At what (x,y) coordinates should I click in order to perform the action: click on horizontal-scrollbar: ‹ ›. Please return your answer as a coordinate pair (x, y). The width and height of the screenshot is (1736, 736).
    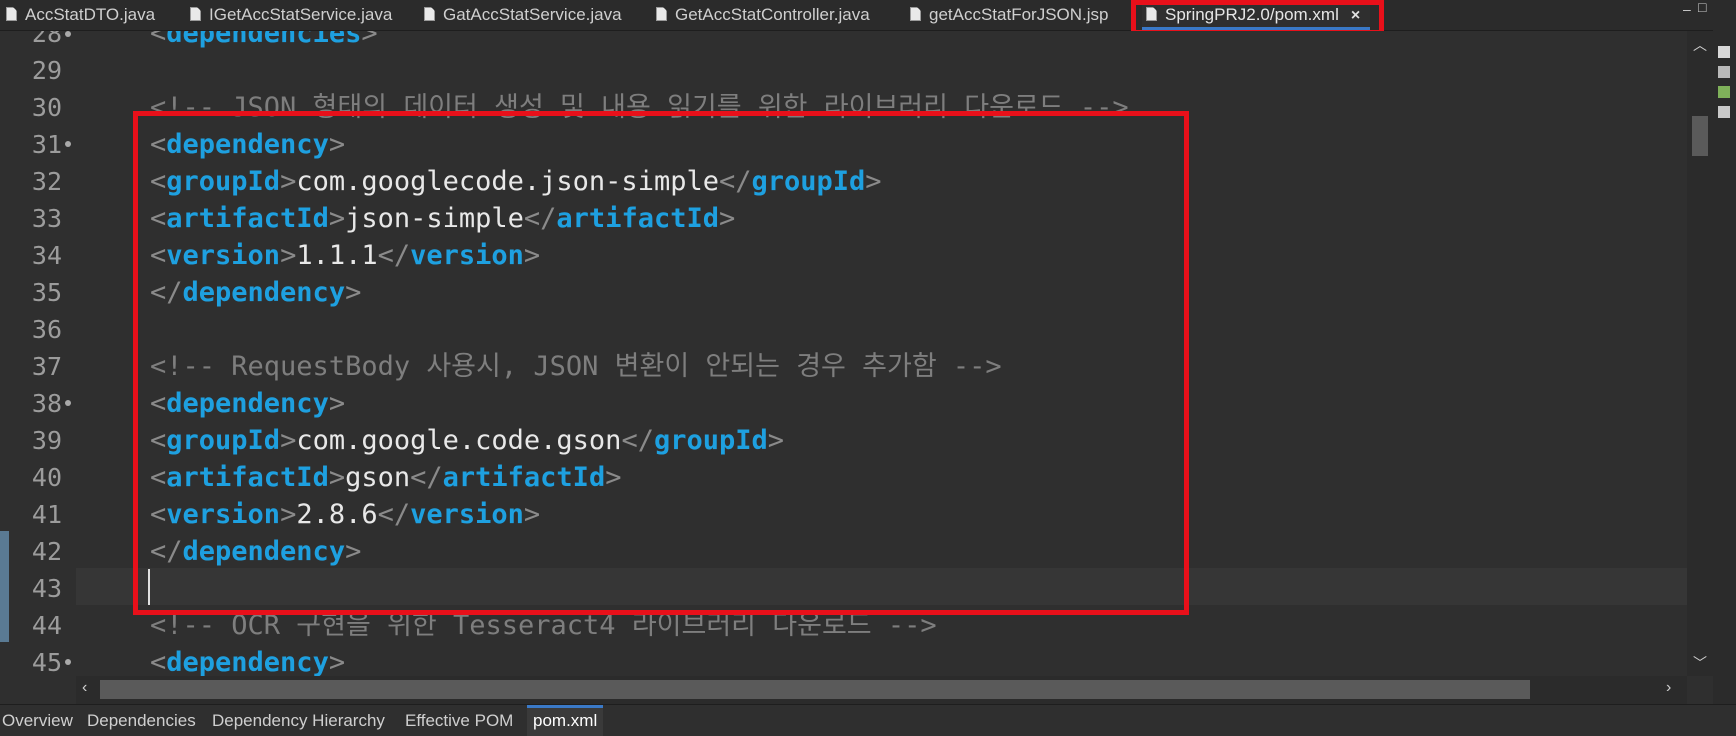
    Looking at the image, I should click on (881, 690).